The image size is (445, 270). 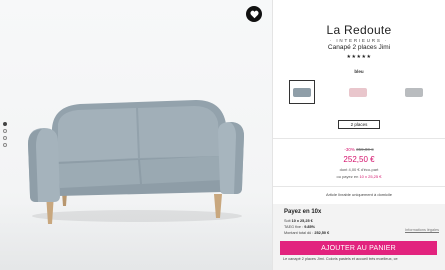 I want to click on brand-logo: La Redoute · INTERIEURS ·, so click(x=359, y=33).